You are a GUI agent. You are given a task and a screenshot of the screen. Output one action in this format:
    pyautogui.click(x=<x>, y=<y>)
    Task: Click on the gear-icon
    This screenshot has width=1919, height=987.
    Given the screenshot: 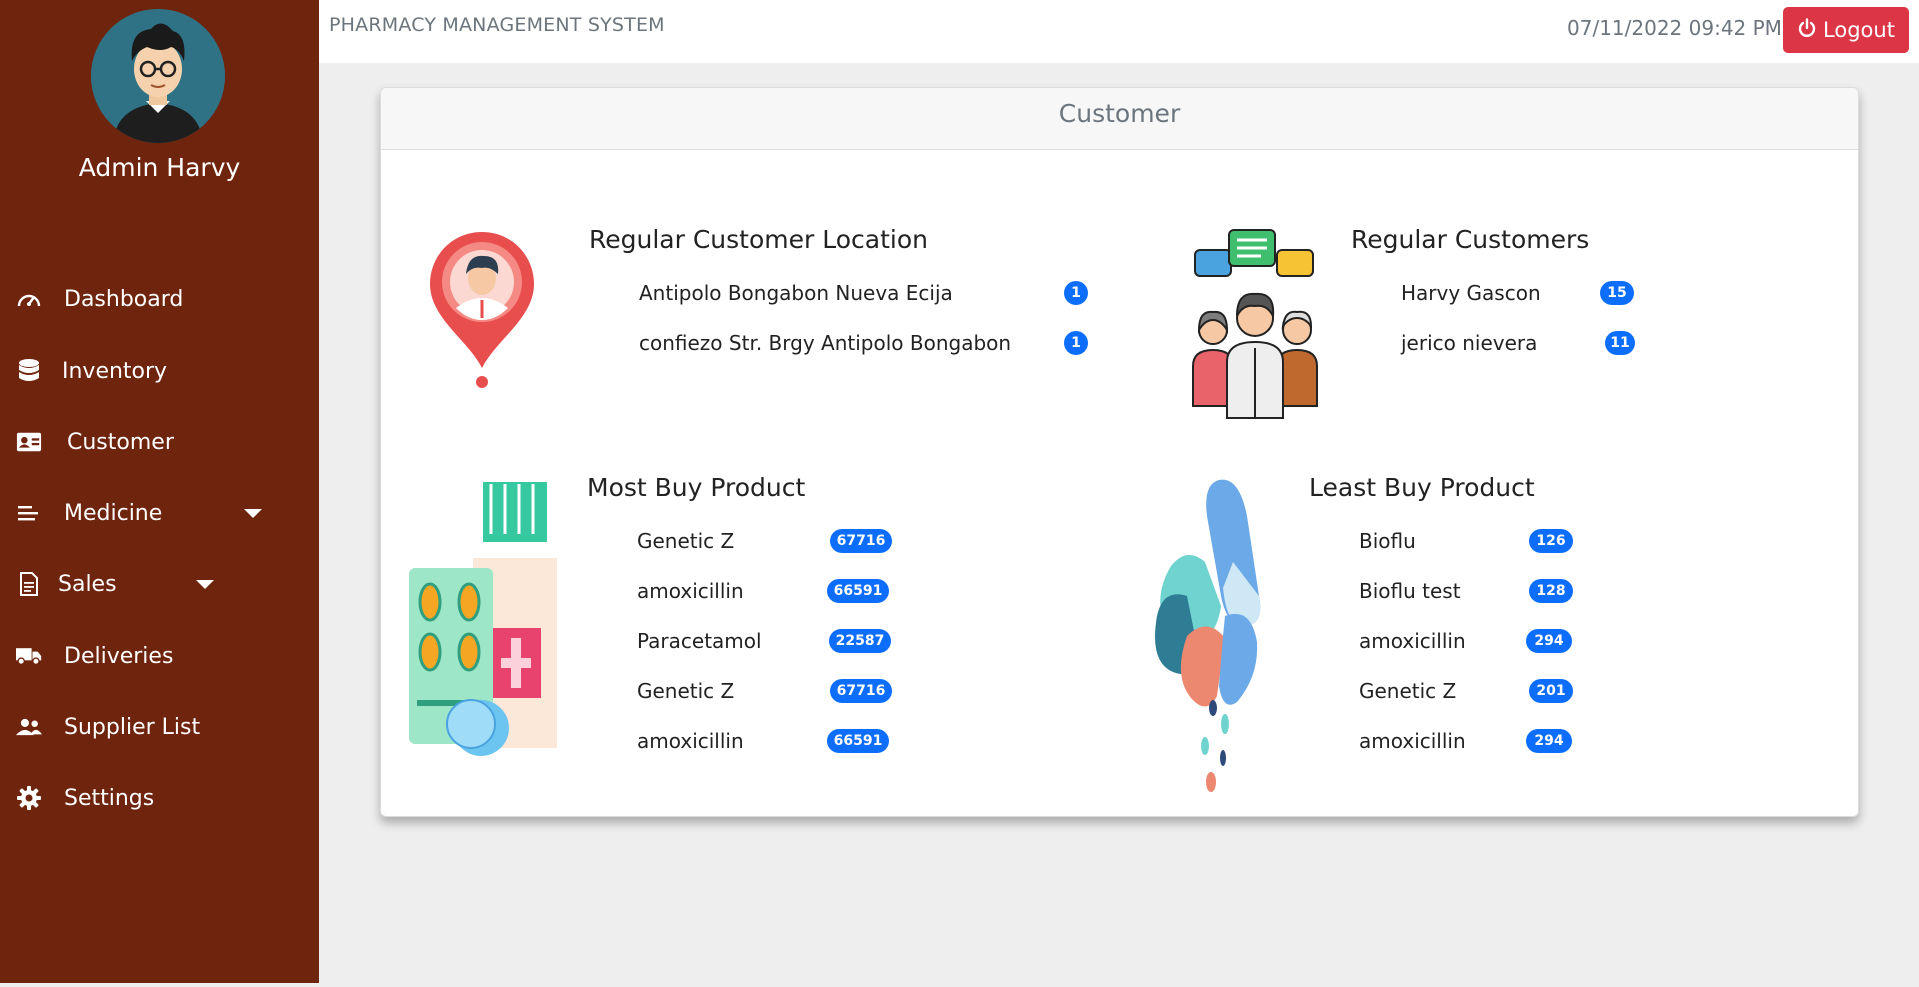 What is the action you would take?
    pyautogui.click(x=29, y=798)
    